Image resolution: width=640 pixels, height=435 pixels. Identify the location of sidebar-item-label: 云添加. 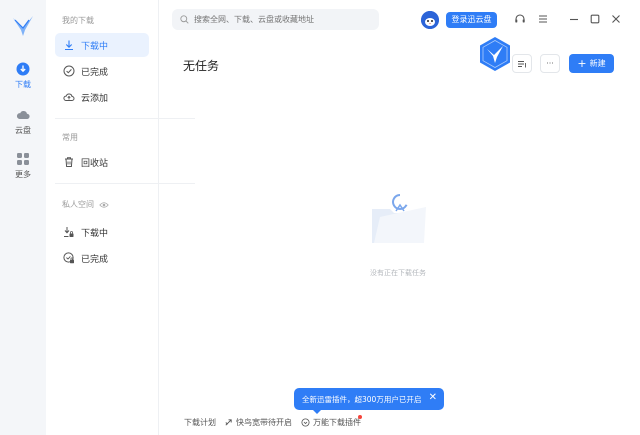
(95, 98).